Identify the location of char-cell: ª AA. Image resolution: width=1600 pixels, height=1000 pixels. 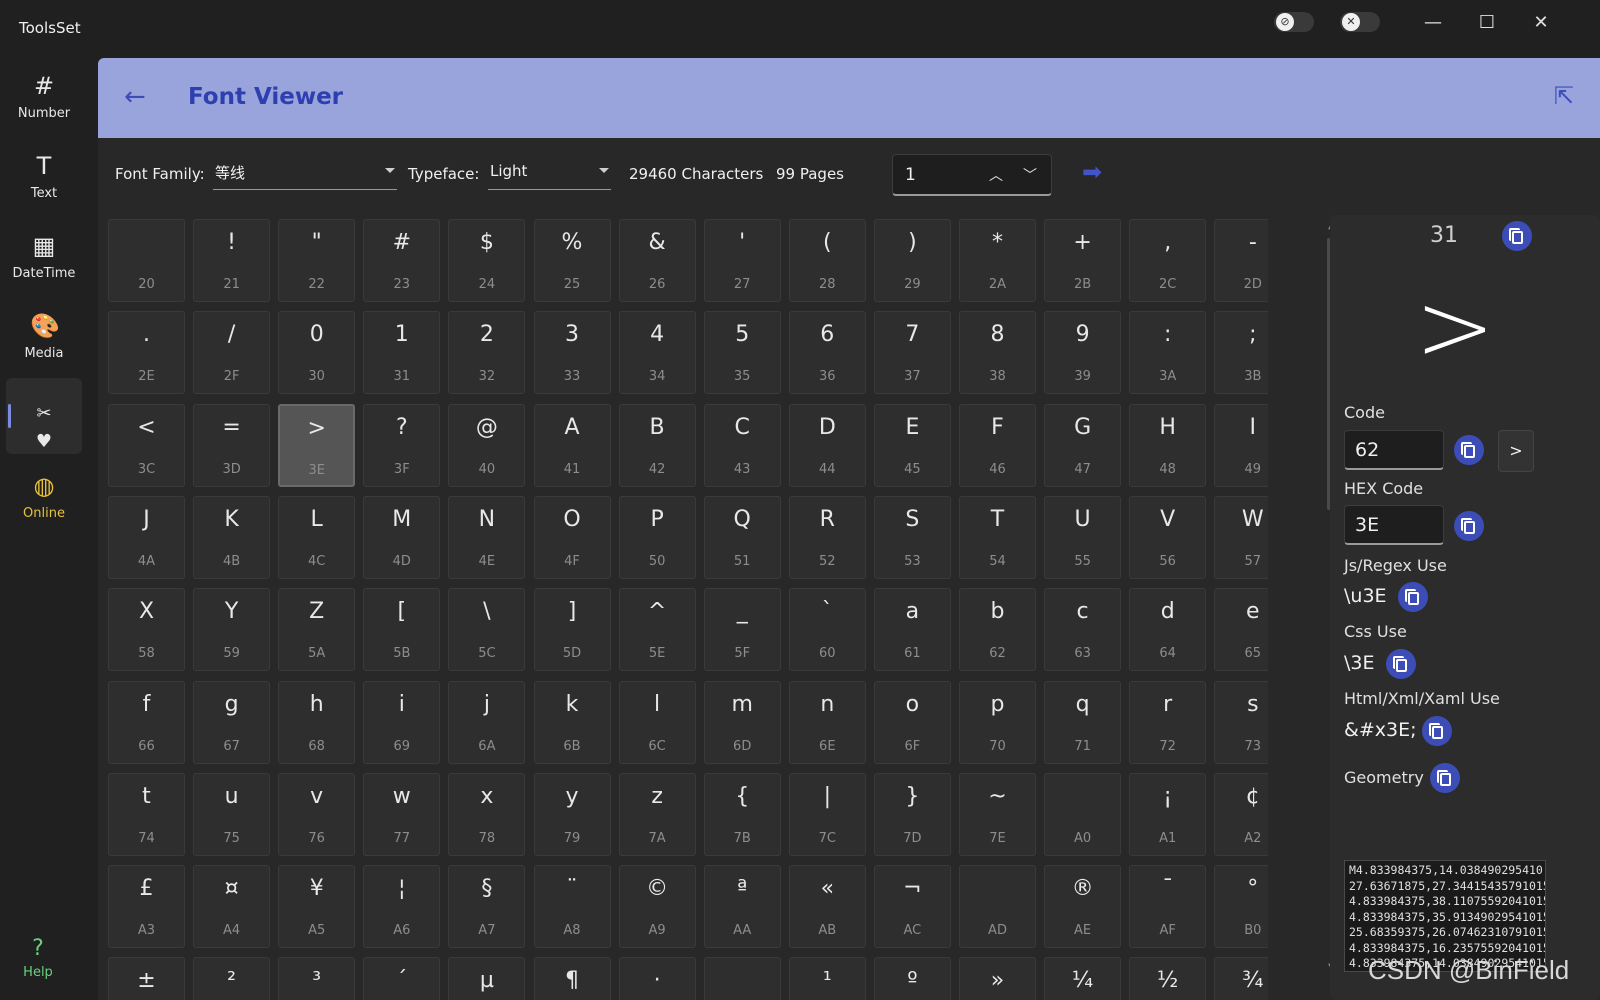
(742, 907).